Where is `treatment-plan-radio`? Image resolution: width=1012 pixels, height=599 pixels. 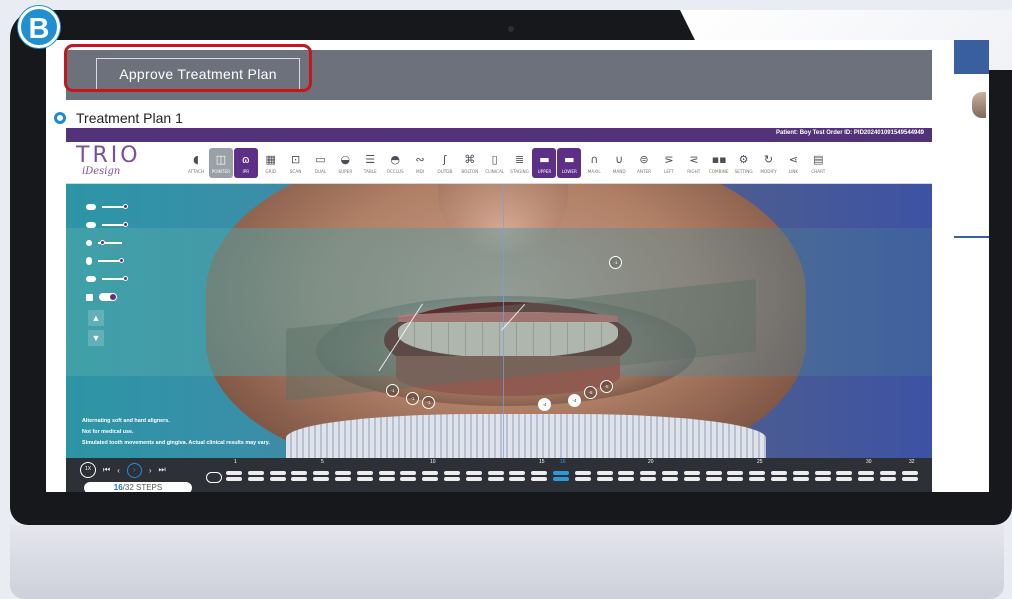 treatment-plan-radio is located at coordinates (60, 118).